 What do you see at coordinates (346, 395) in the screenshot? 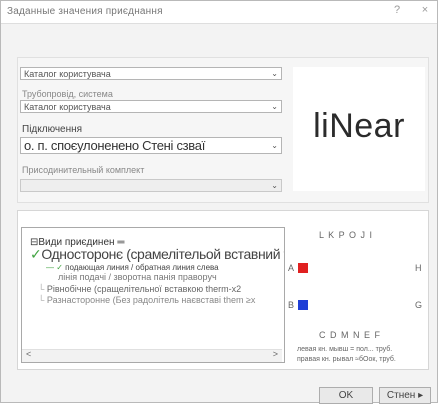
I see `ok-button: OK` at bounding box center [346, 395].